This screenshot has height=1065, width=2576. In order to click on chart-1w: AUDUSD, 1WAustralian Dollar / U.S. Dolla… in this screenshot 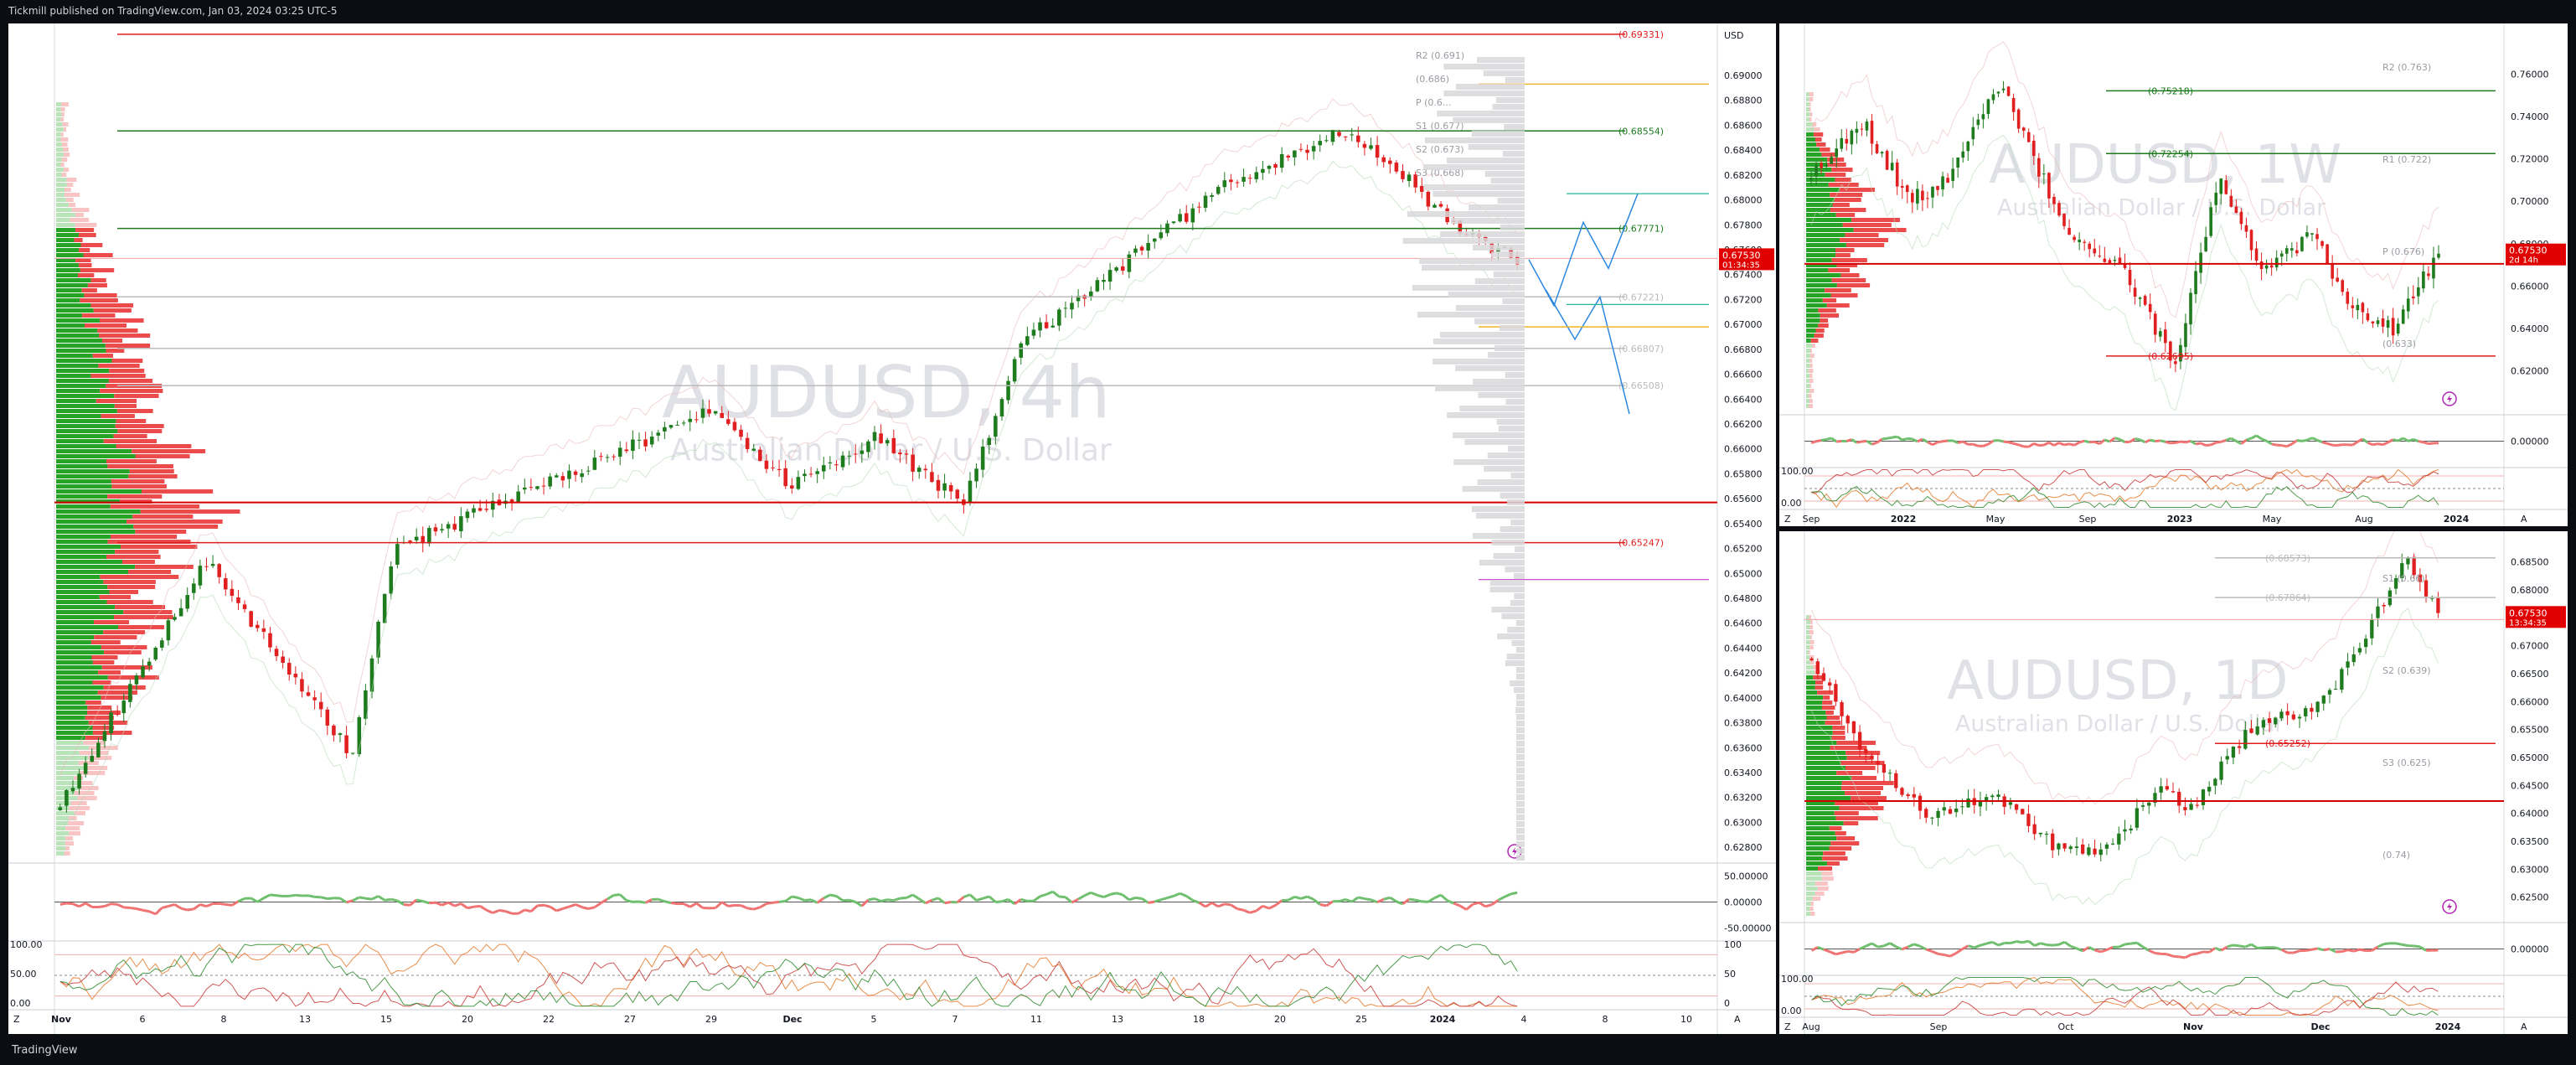, I will do `click(2173, 274)`.